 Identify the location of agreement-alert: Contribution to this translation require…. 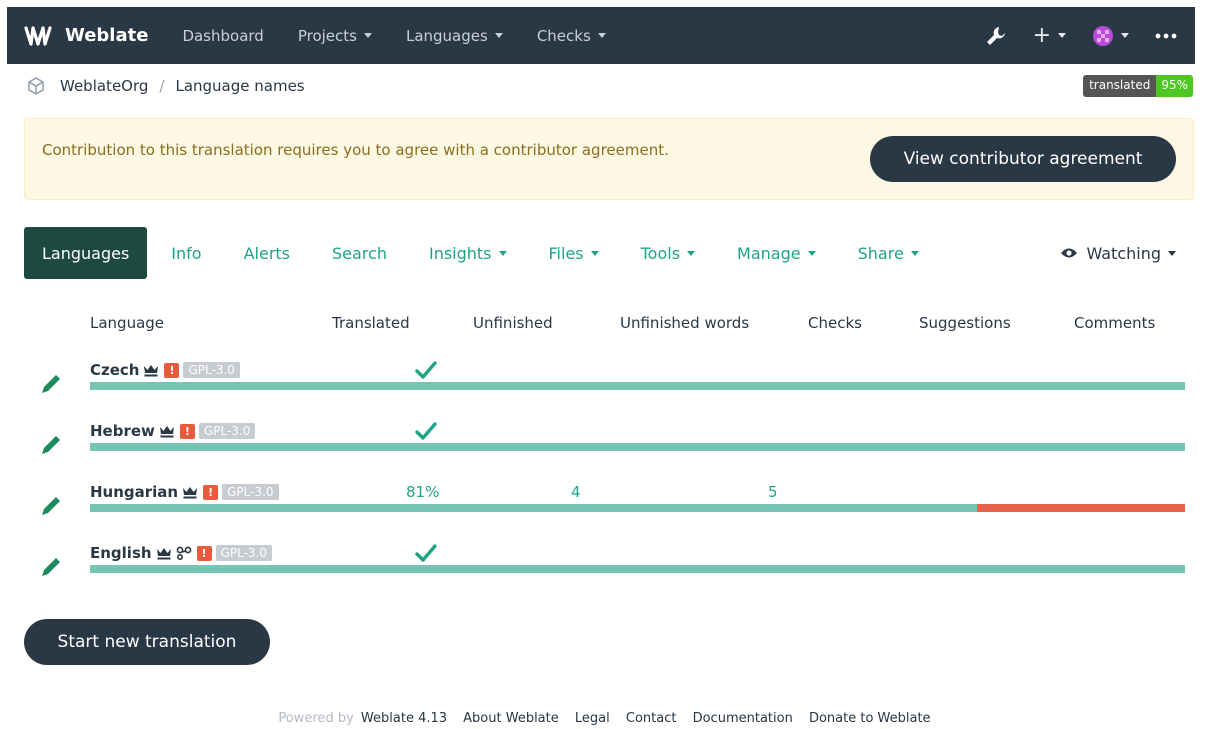
(609, 159).